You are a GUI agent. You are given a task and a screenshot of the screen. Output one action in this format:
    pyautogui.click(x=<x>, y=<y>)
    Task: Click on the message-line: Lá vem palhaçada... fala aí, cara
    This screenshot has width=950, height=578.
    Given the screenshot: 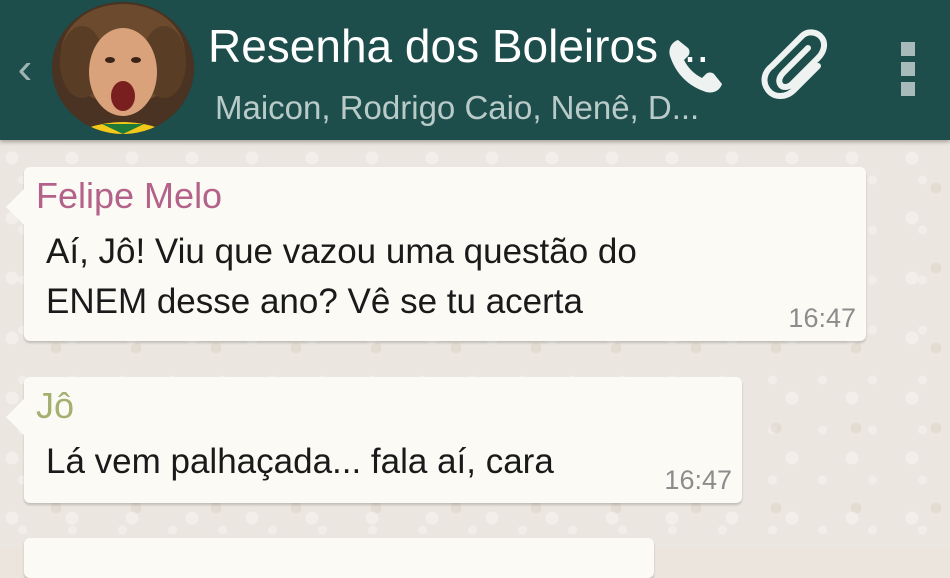 What is the action you would take?
    pyautogui.click(x=300, y=461)
    